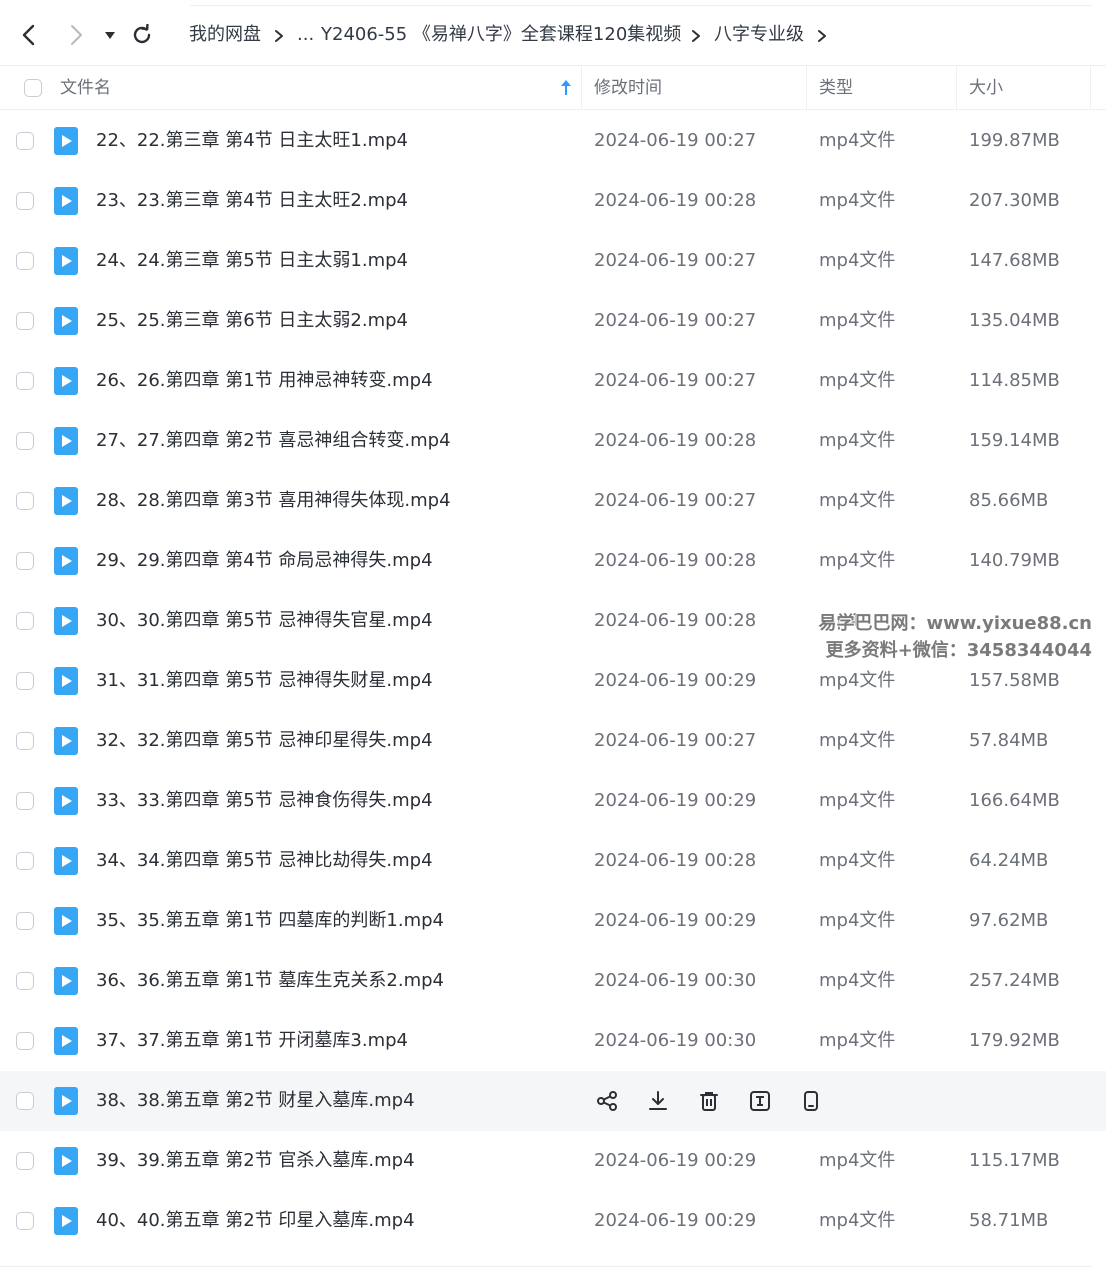 The width and height of the screenshot is (1106, 1271). Describe the element at coordinates (270, 921) in the screenshot. I see `file-name: 35、35.第五章 第1节 四墓库的判断1.mp4` at that location.